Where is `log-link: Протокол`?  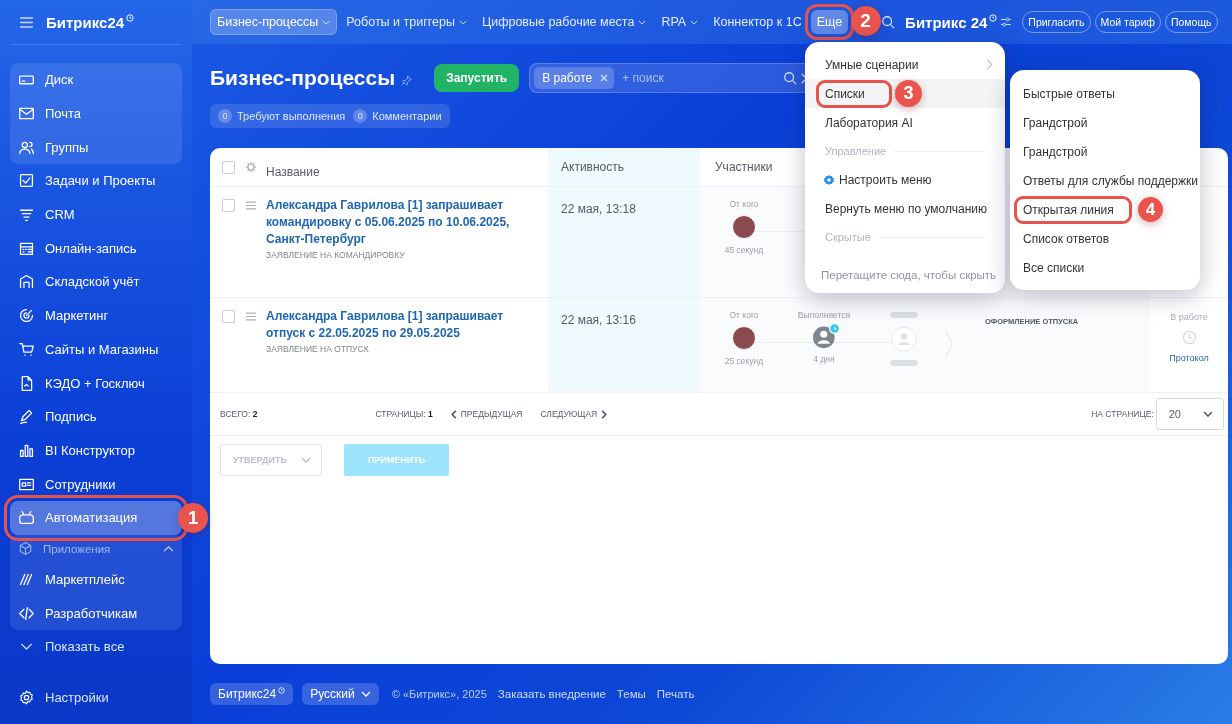
log-link: Протокол is located at coordinates (1189, 358).